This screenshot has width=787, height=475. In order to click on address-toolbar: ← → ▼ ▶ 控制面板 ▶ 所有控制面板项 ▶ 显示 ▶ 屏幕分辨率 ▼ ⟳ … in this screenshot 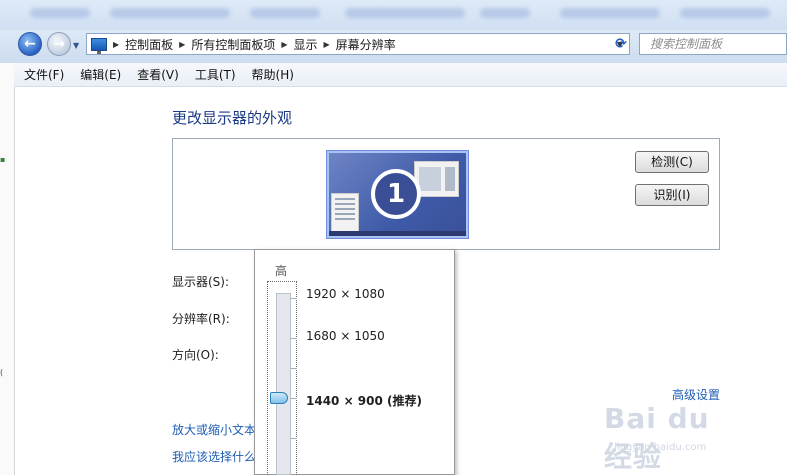, I will do `click(393, 46)`.